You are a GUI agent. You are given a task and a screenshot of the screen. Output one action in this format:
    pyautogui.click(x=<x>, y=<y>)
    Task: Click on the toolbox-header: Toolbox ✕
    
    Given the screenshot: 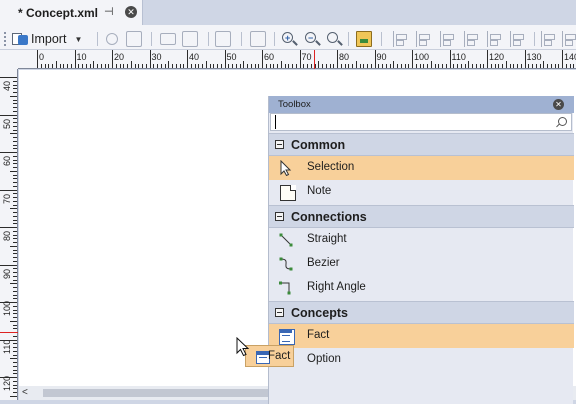 What is the action you would take?
    pyautogui.click(x=421, y=104)
    